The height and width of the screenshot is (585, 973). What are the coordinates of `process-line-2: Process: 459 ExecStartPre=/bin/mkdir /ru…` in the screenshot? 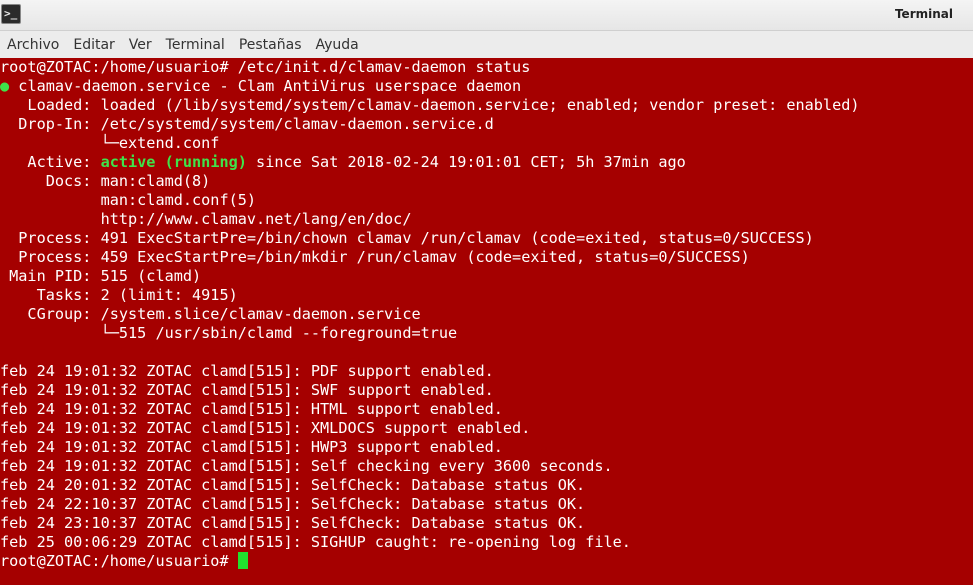 It's located at (375, 257).